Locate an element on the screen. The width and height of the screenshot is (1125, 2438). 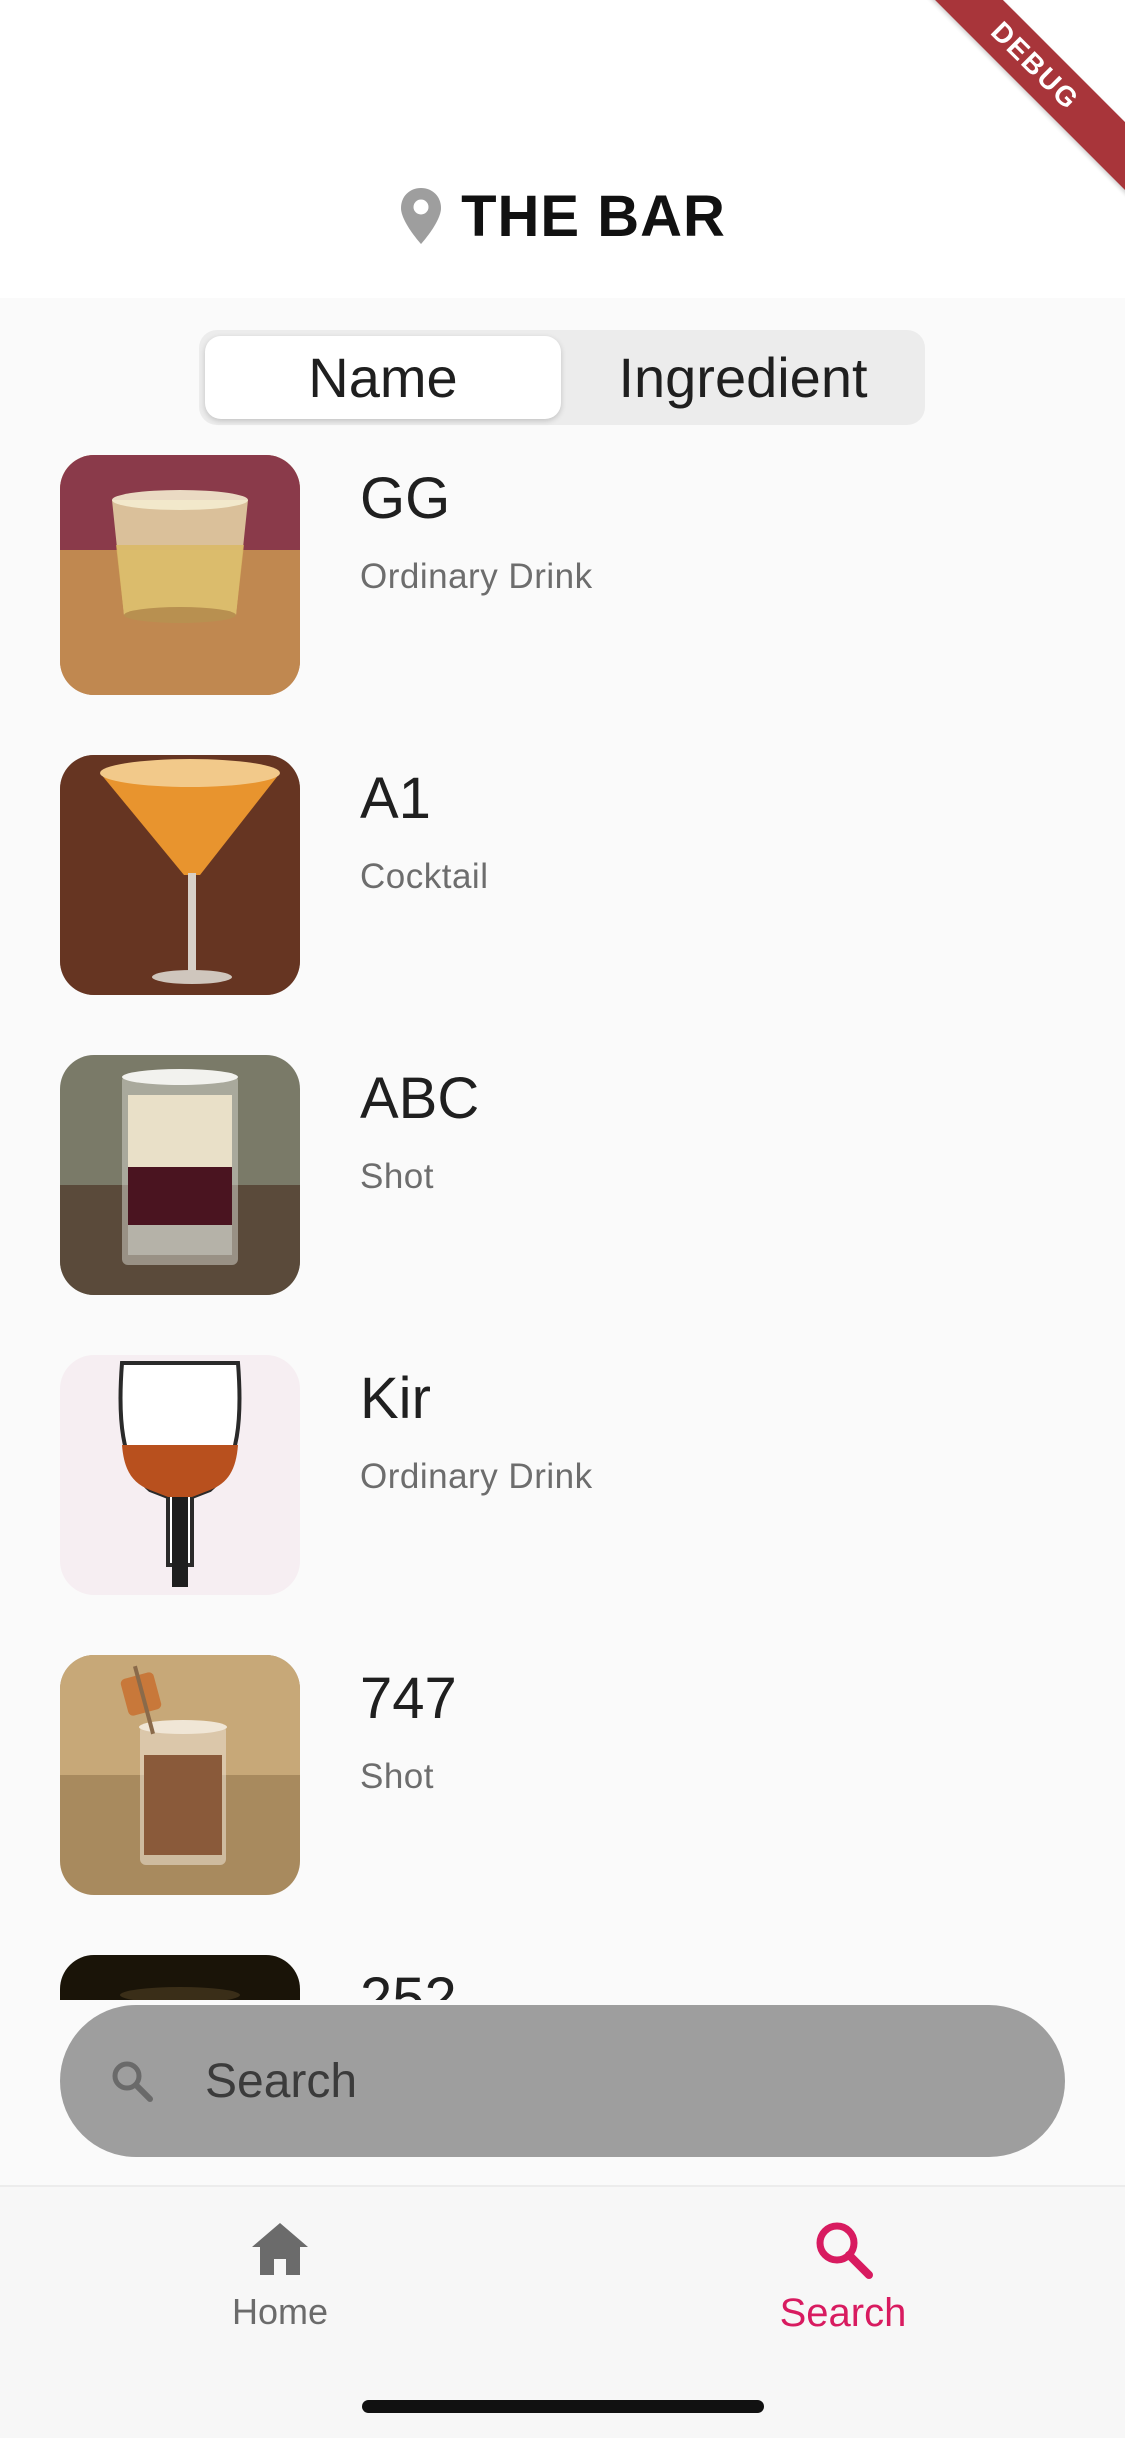
nav-home-label: Home is located at coordinates (280, 2311).